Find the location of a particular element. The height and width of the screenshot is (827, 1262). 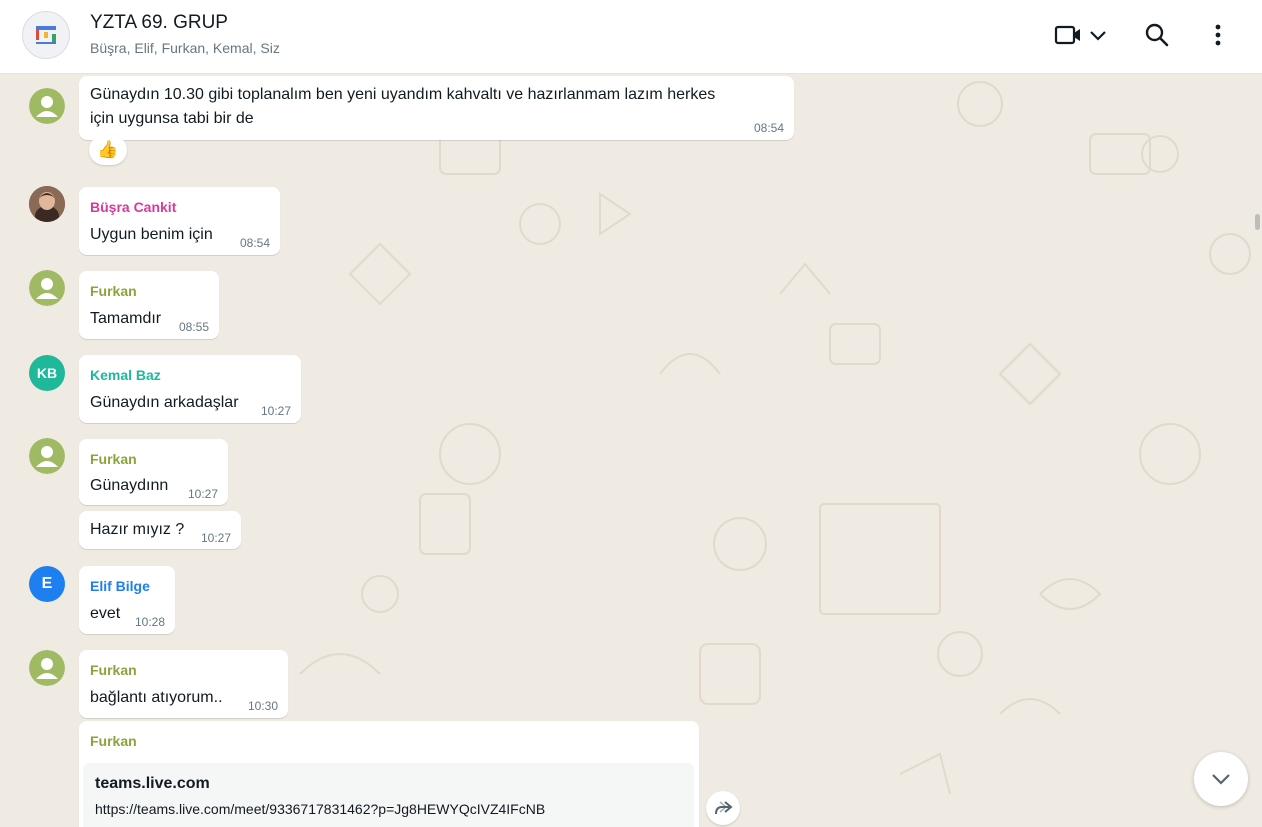

sender-name: Büşra Cankit is located at coordinates (133, 207).